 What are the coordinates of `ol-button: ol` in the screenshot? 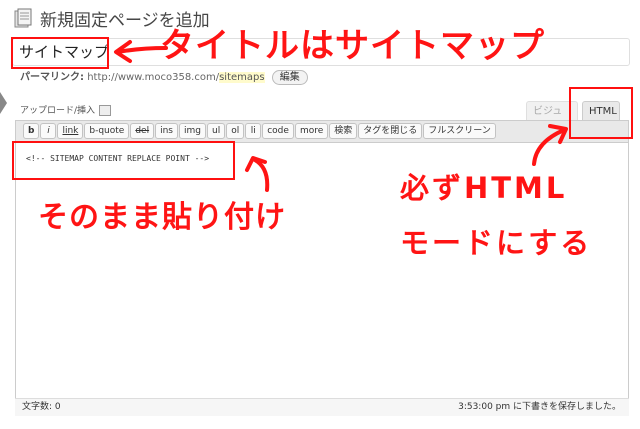 It's located at (235, 131).